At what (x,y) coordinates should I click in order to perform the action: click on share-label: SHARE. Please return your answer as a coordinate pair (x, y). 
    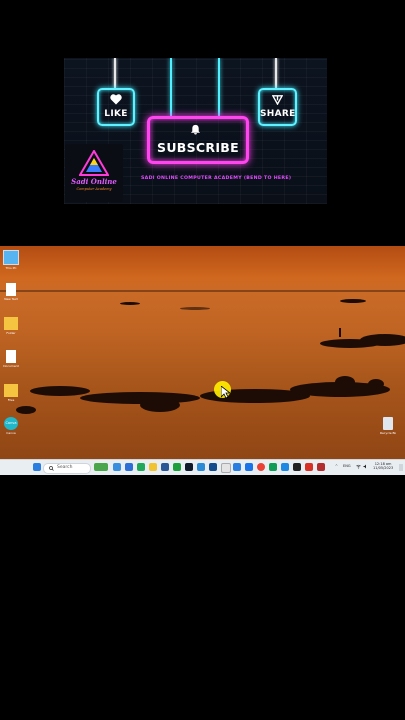
    Looking at the image, I should click on (278, 114).